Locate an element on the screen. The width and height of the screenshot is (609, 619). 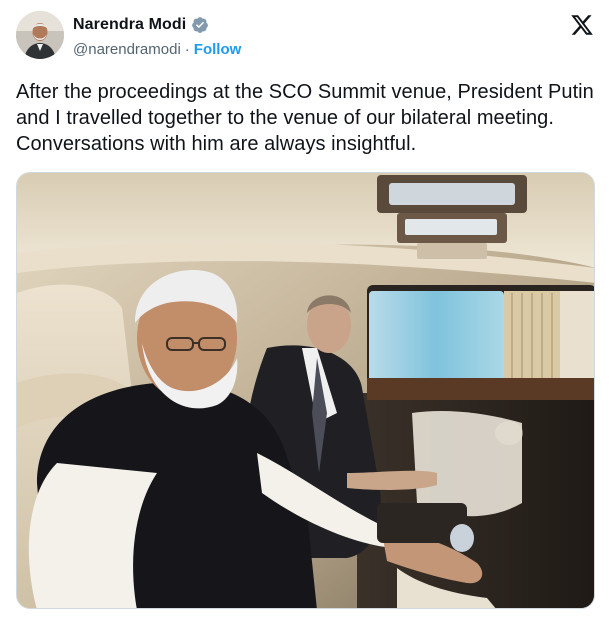
author-display-name: Narendra Modi is located at coordinates (129, 25).